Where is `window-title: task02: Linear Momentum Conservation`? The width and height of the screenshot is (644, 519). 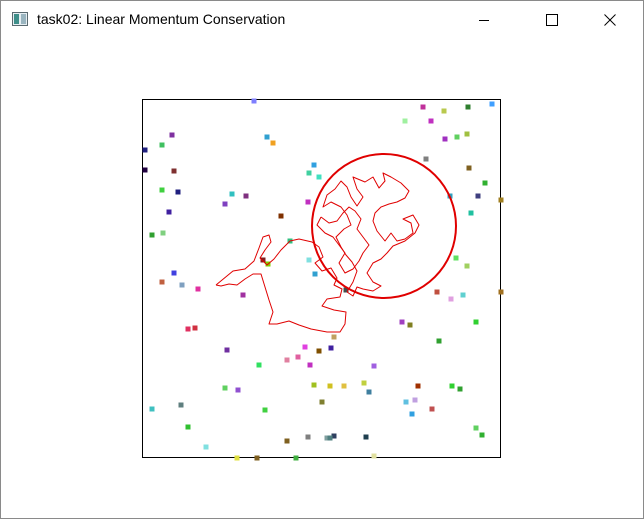
window-title: task02: Linear Momentum Conservation is located at coordinates (161, 19).